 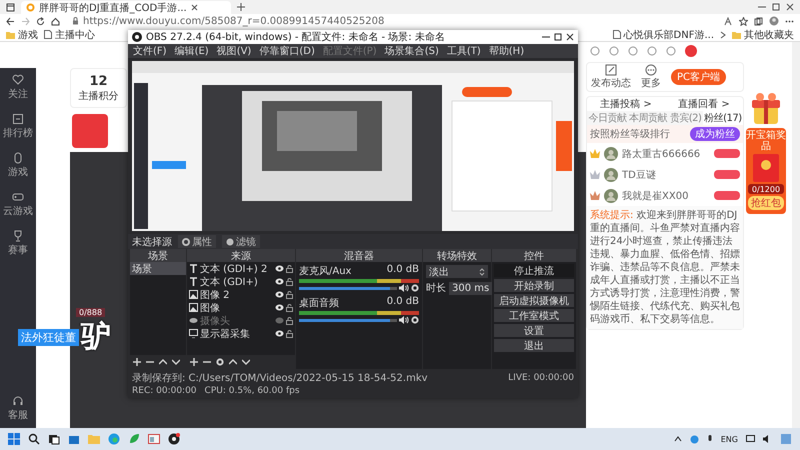 I want to click on action-label: 更多, so click(x=651, y=83).